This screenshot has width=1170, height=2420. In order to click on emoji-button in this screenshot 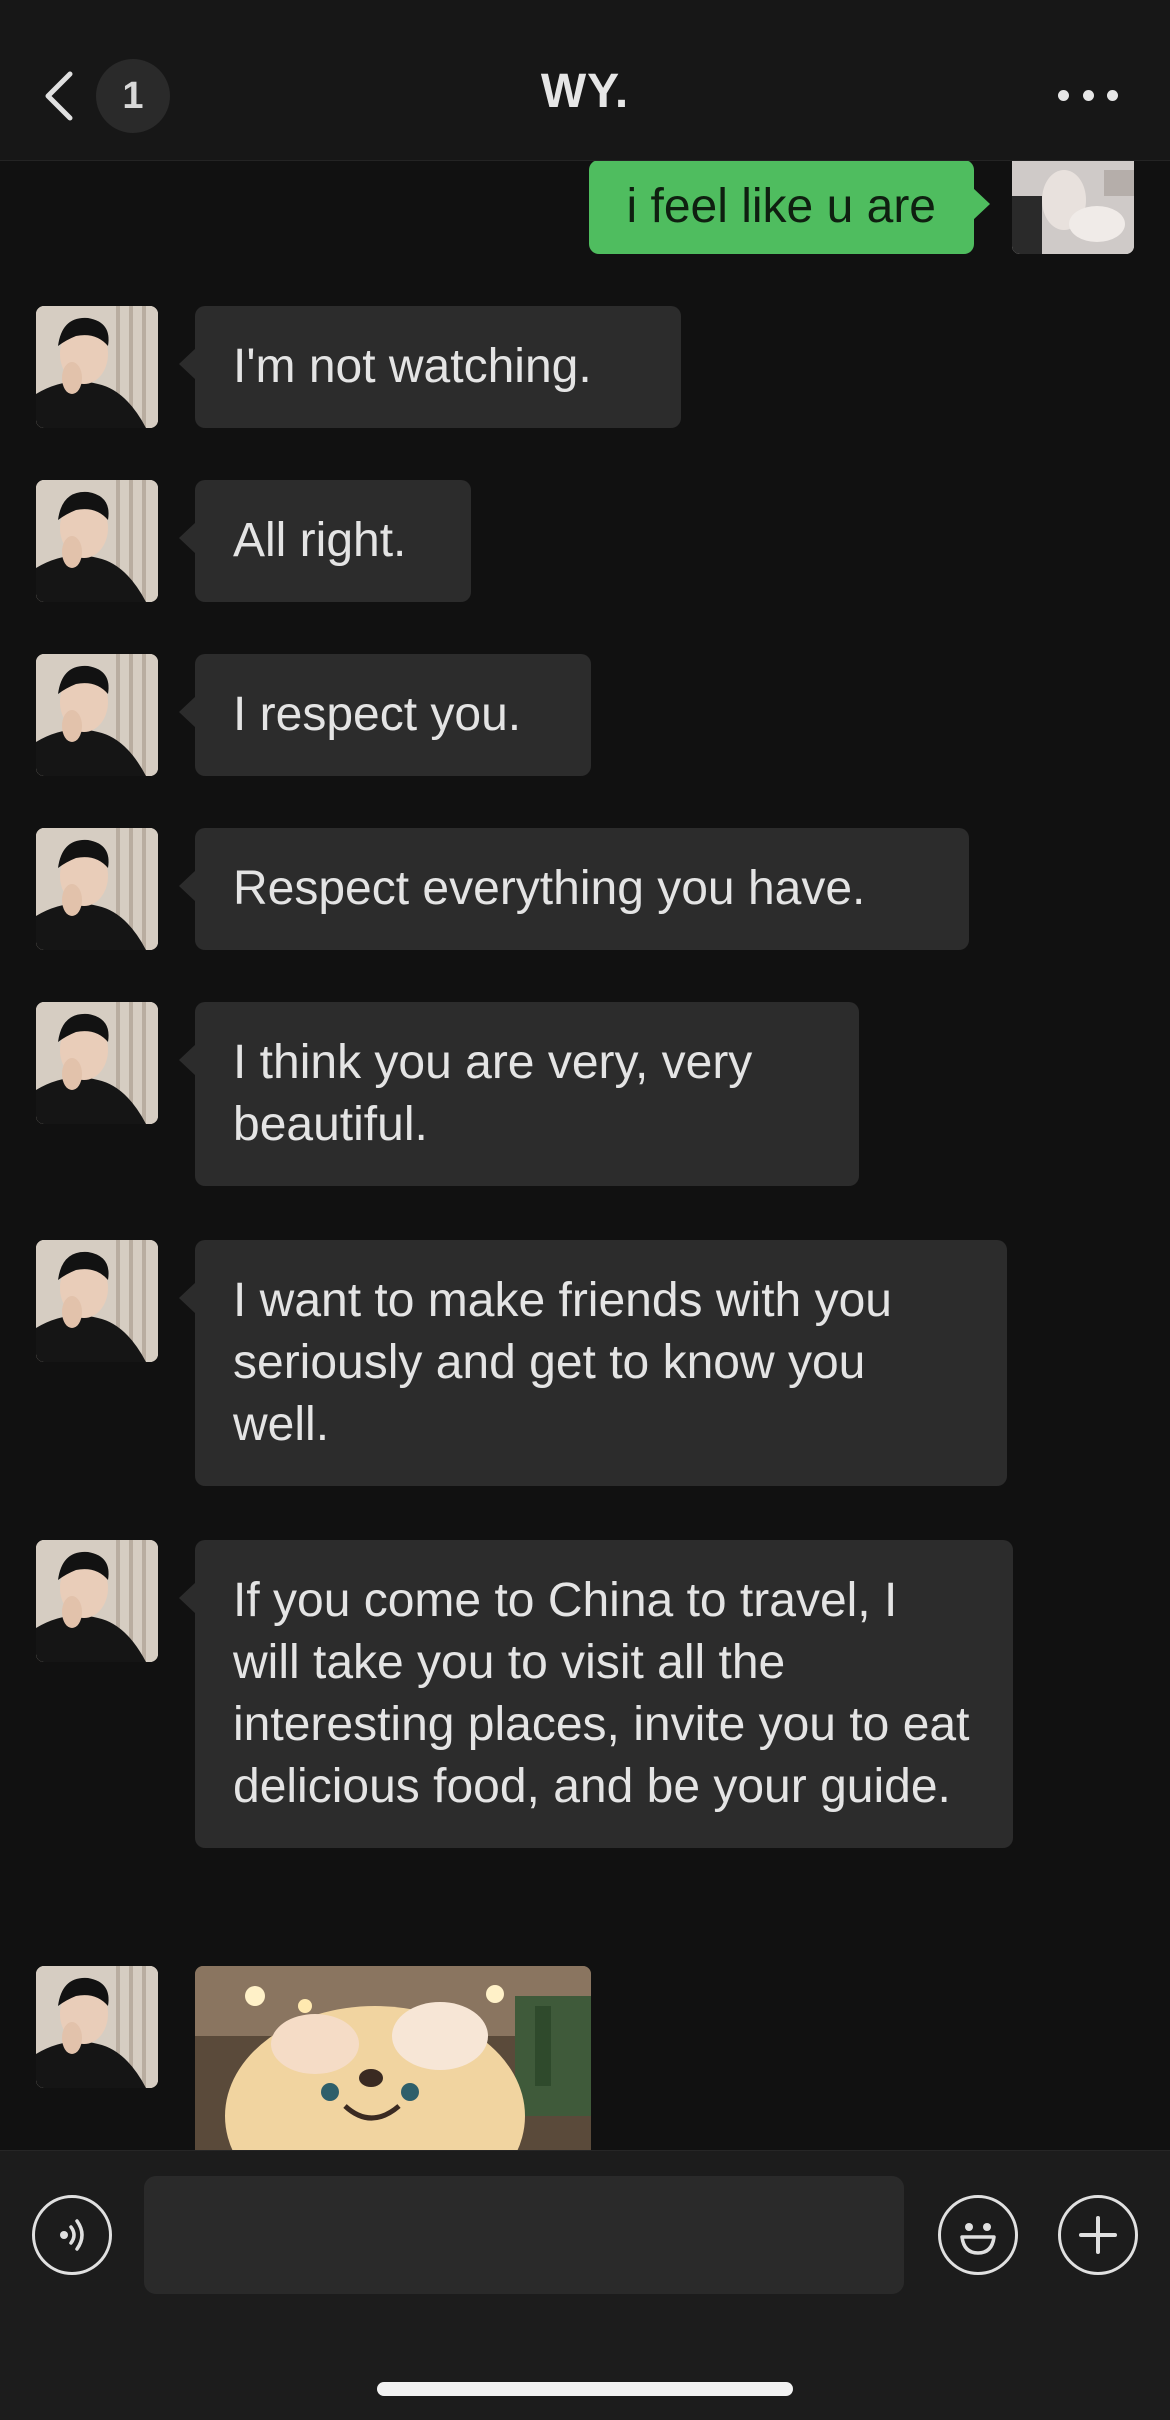, I will do `click(978, 2235)`.